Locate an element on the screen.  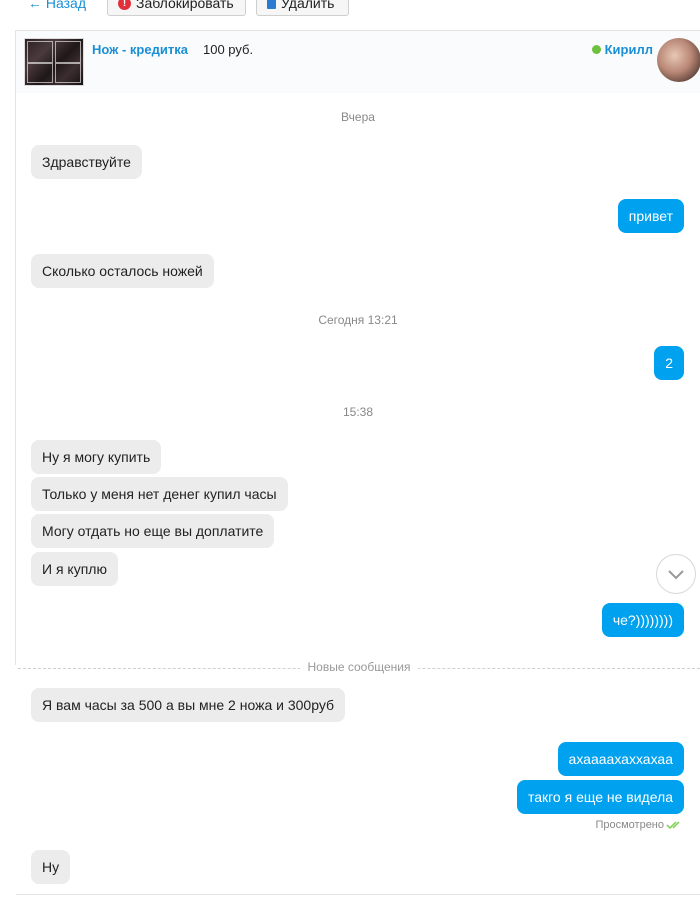
message-incoming: Могу отдать но еще вы доплатите is located at coordinates (153, 531).